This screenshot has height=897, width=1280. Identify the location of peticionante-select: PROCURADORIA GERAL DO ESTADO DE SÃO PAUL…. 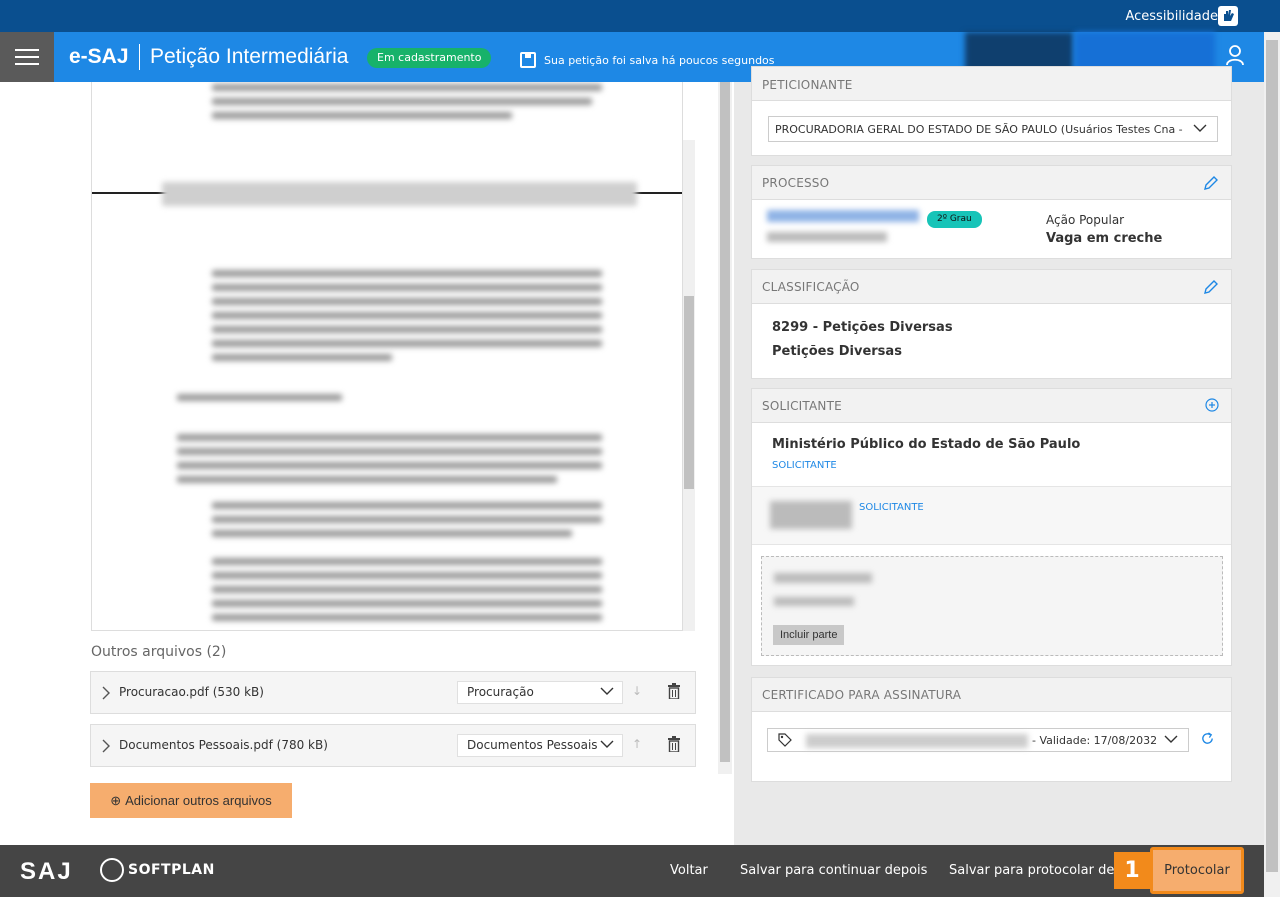
(993, 129).